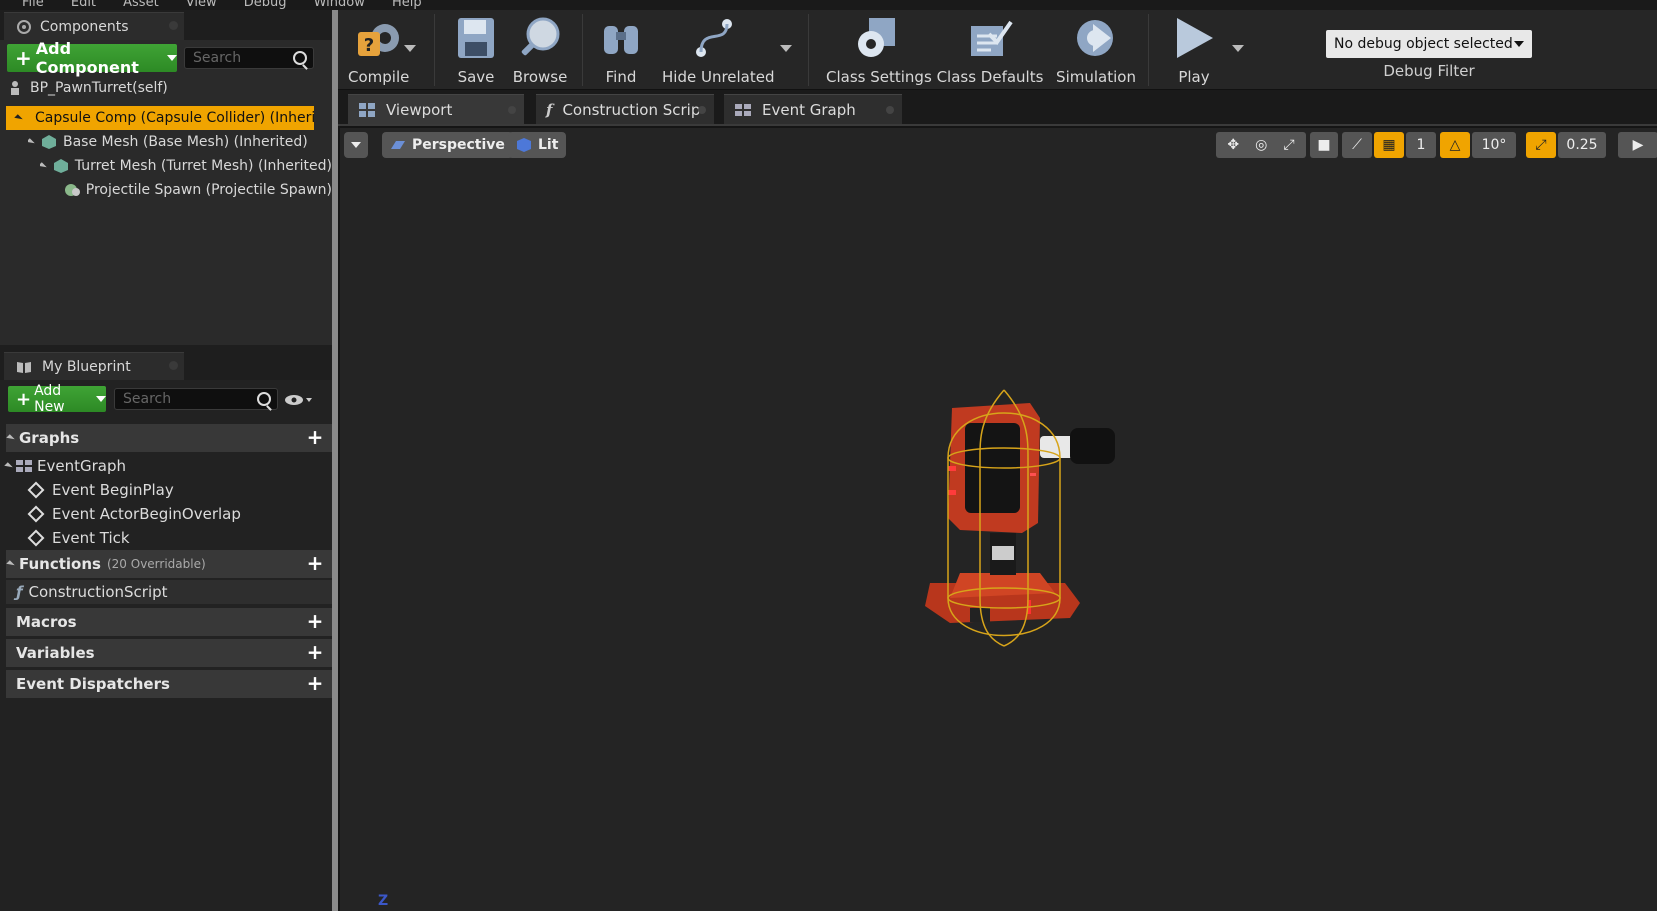 The image size is (1657, 911). What do you see at coordinates (1429, 44) in the screenshot?
I see `debug-object-dropdown: No debug object selected` at bounding box center [1429, 44].